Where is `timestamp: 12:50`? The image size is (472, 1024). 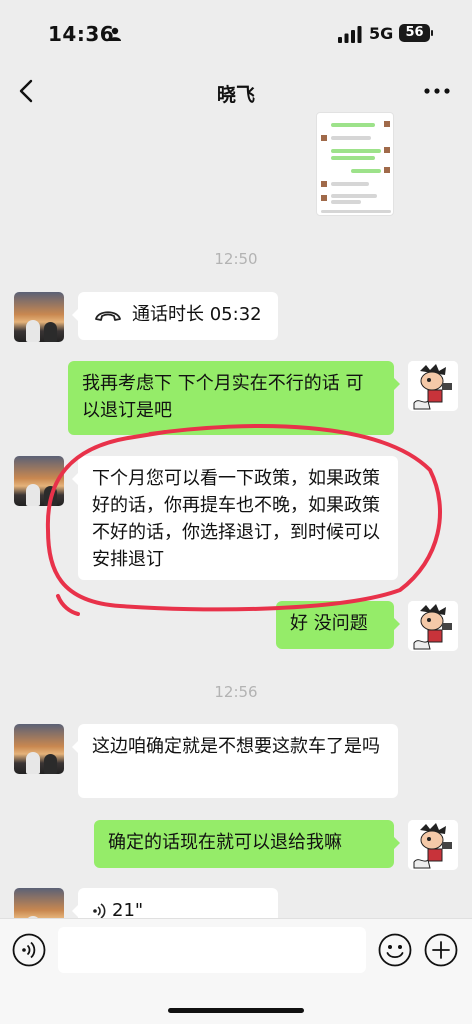 timestamp: 12:50 is located at coordinates (236, 259).